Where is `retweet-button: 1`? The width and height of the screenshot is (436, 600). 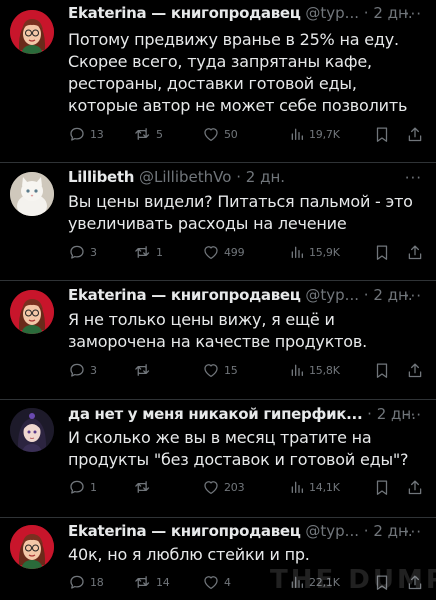 retweet-button: 1 is located at coordinates (147, 252).